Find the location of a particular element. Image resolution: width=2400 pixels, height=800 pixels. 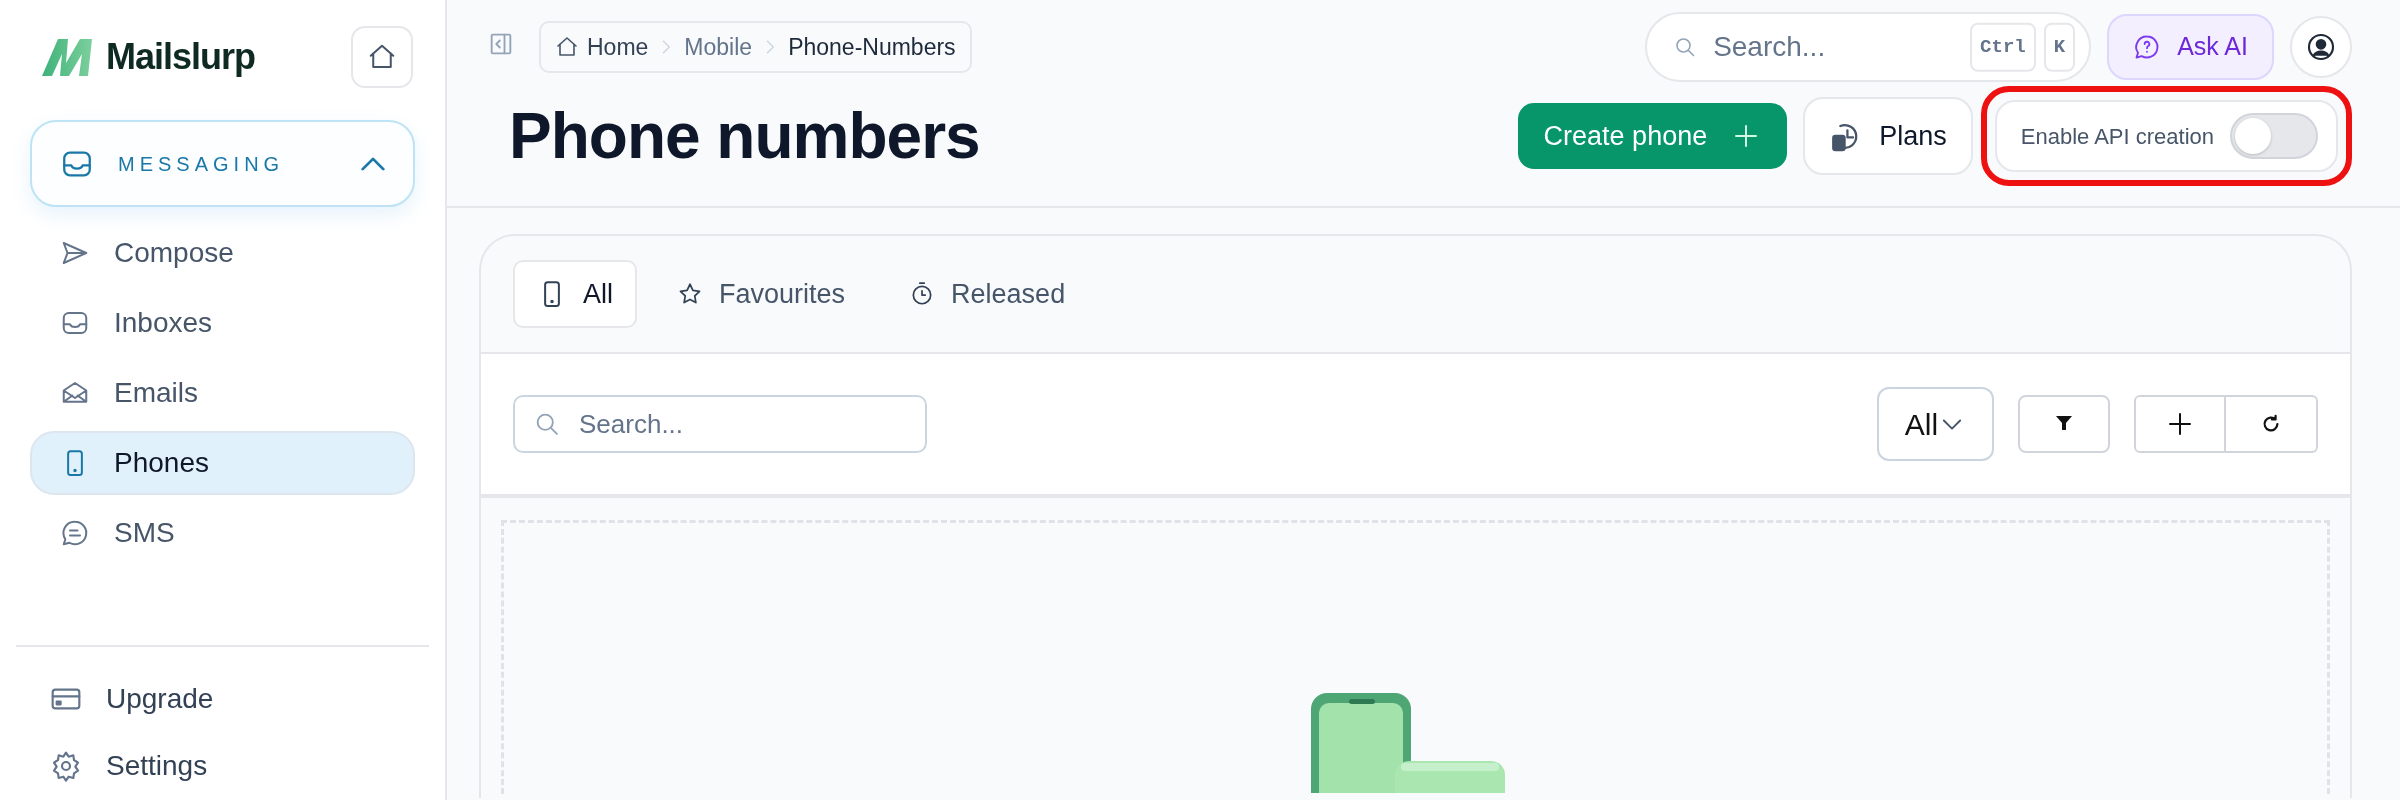

breadcrumb-link: Phone-Numbers is located at coordinates (872, 47).